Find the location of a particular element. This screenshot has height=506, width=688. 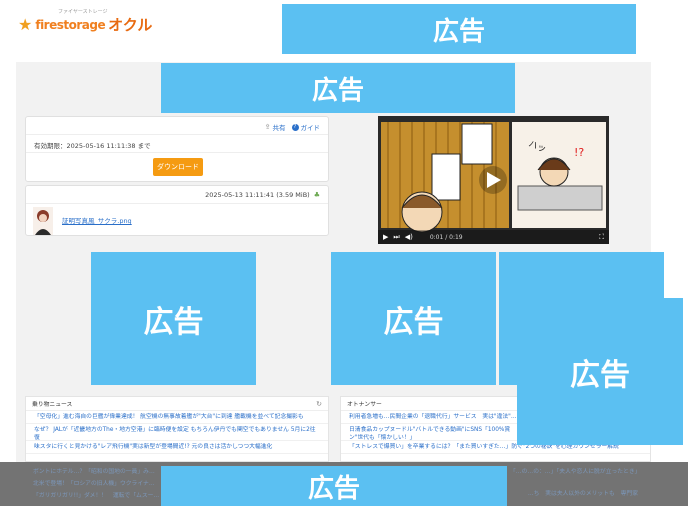

upload-info: 2025-05-13 11:11:41 (3.59 MiB) ♣ is located at coordinates (262, 195).